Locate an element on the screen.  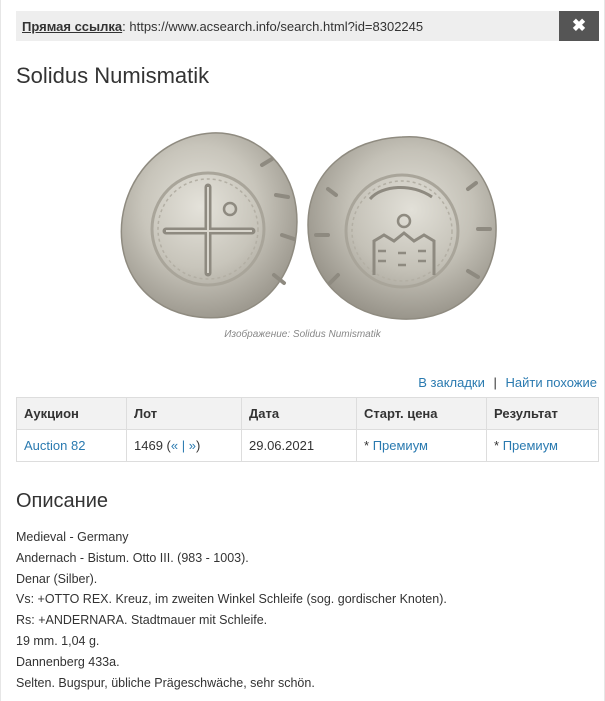
cell-date: 29.06.2021 is located at coordinates (299, 445).